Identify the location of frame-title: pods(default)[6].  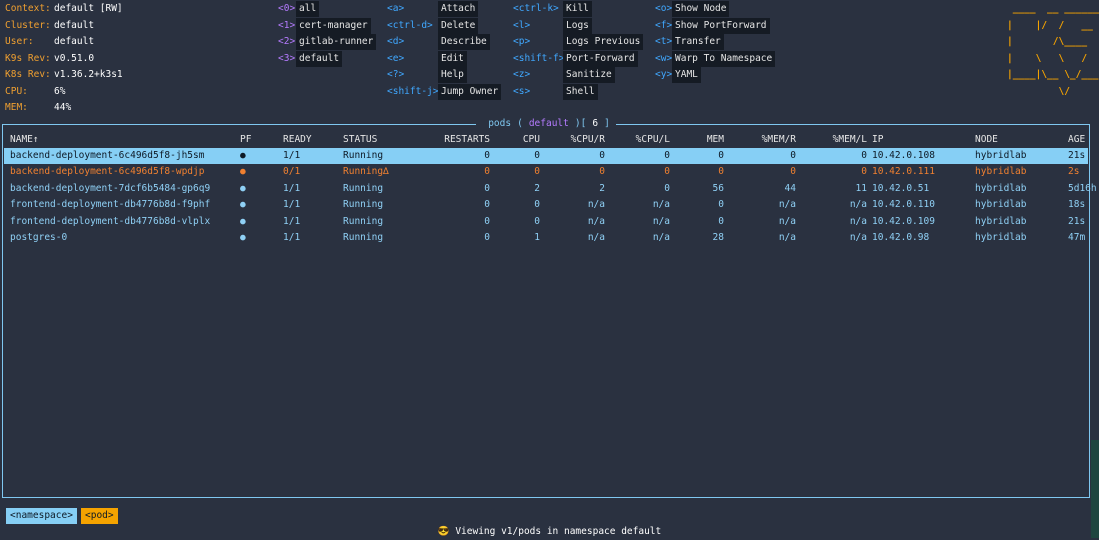
(546, 124).